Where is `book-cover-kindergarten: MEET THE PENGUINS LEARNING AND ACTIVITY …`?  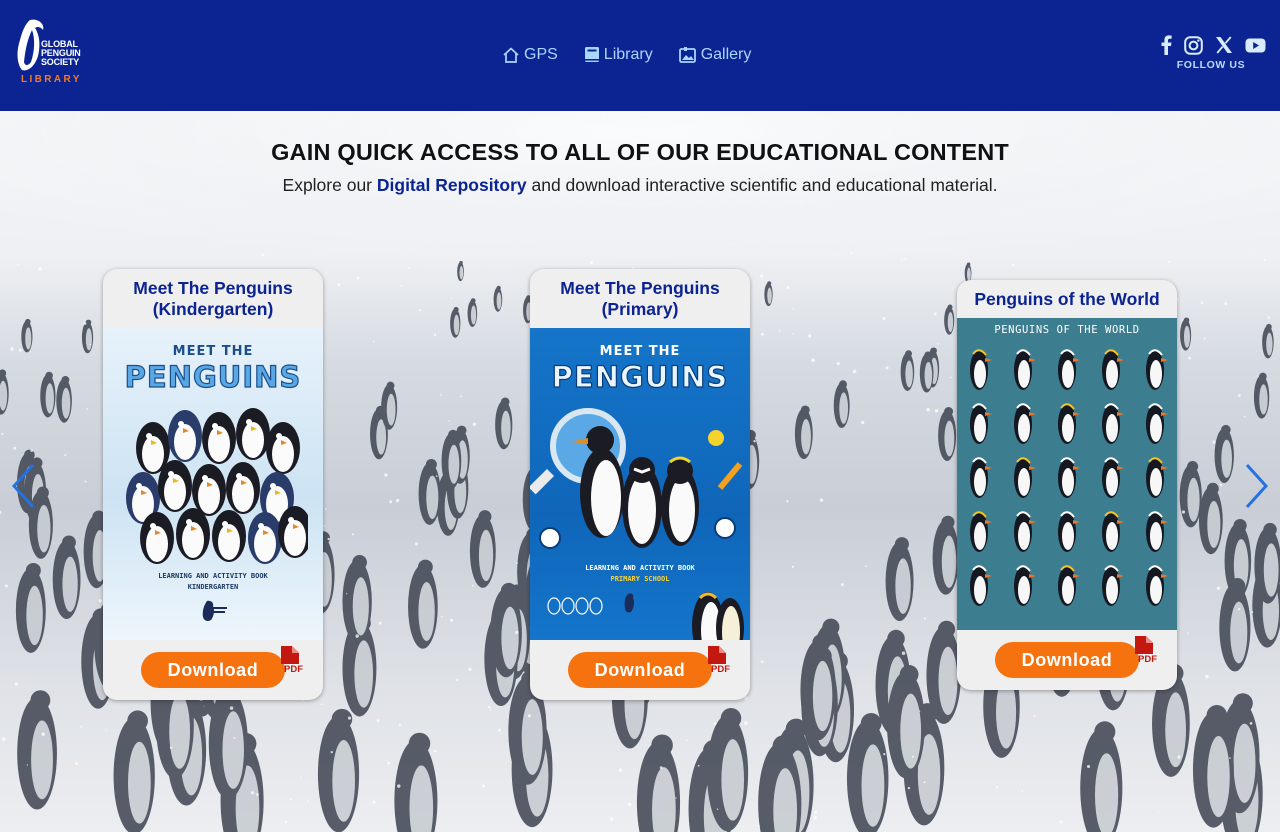 book-cover-kindergarten: MEET THE PENGUINS LEARNING AND ACTIVITY … is located at coordinates (213, 484).